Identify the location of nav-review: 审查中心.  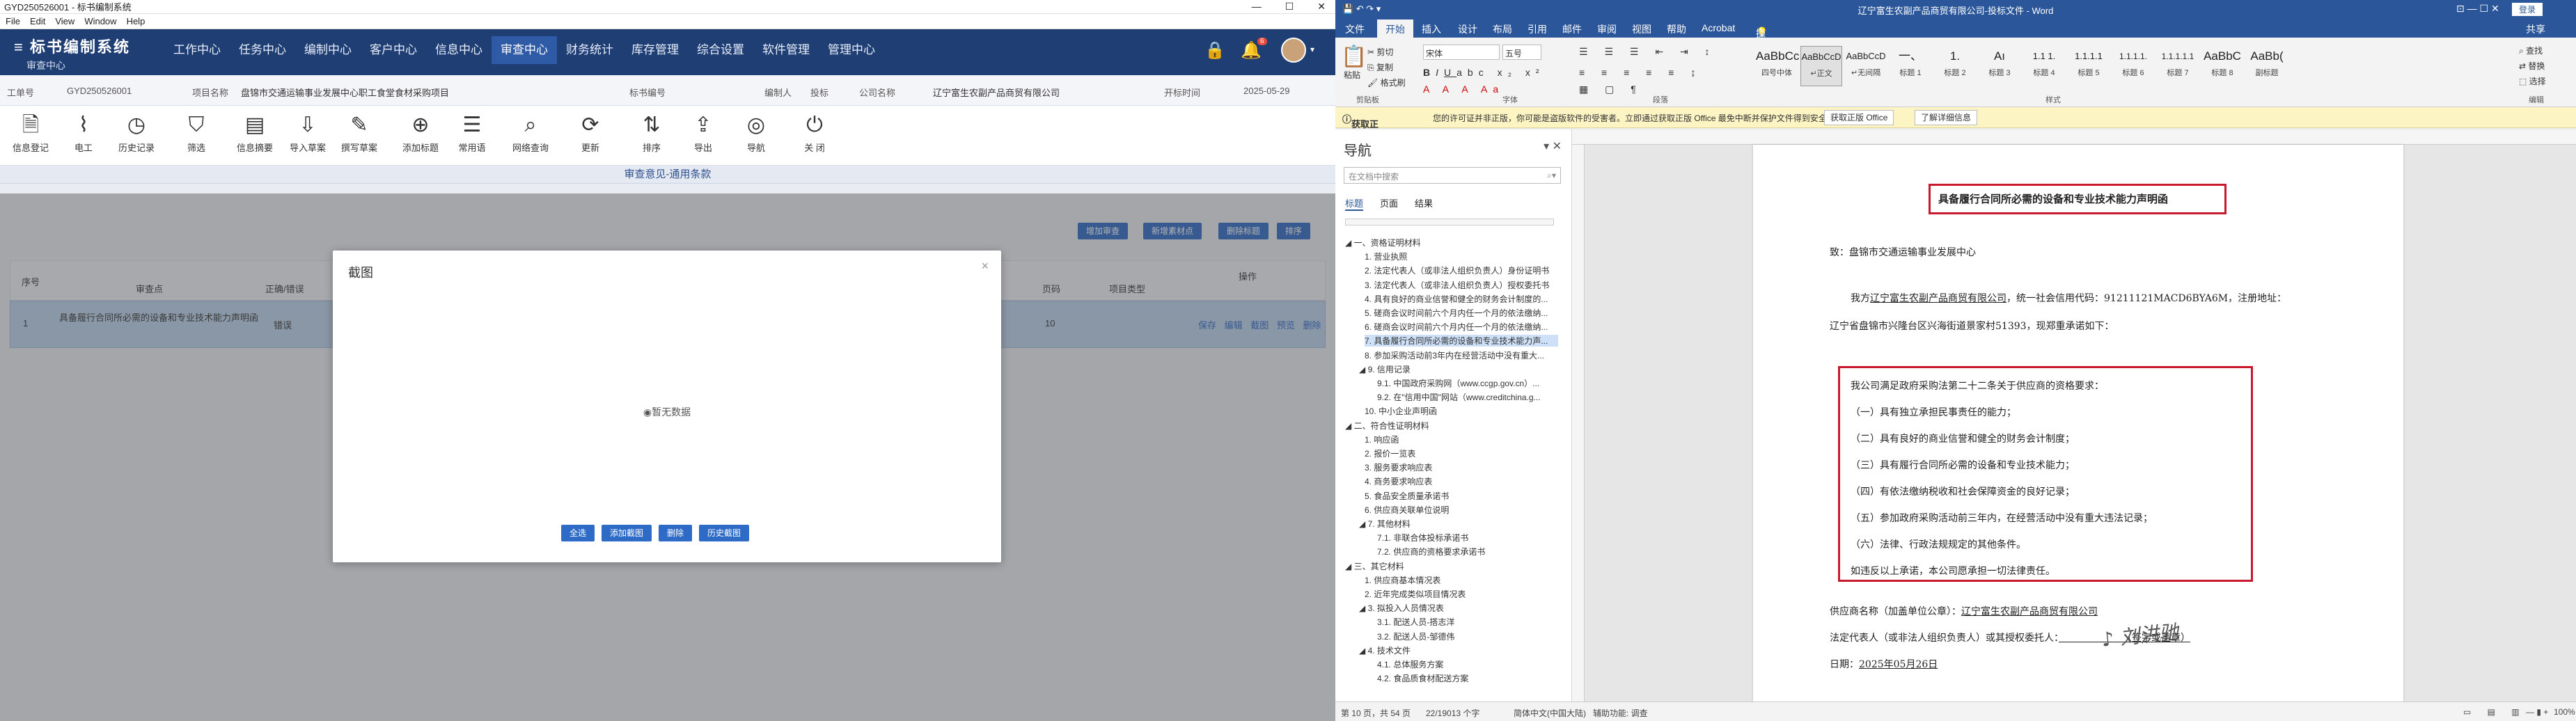
(524, 50).